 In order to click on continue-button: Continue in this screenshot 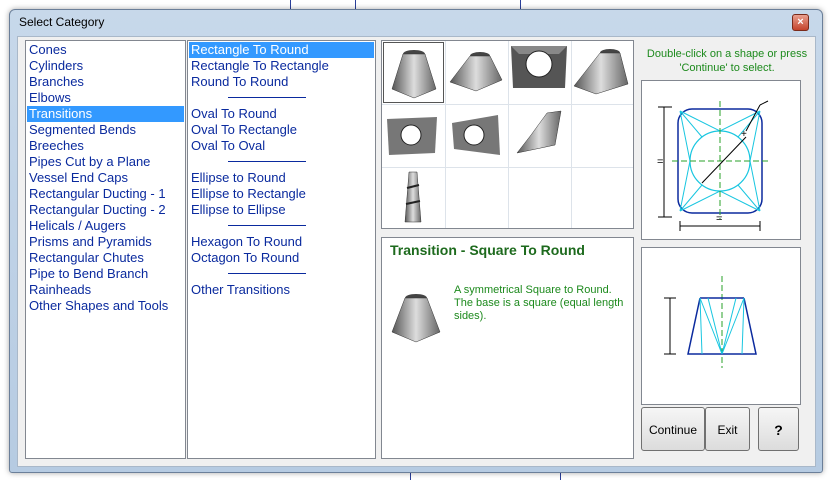, I will do `click(673, 429)`.